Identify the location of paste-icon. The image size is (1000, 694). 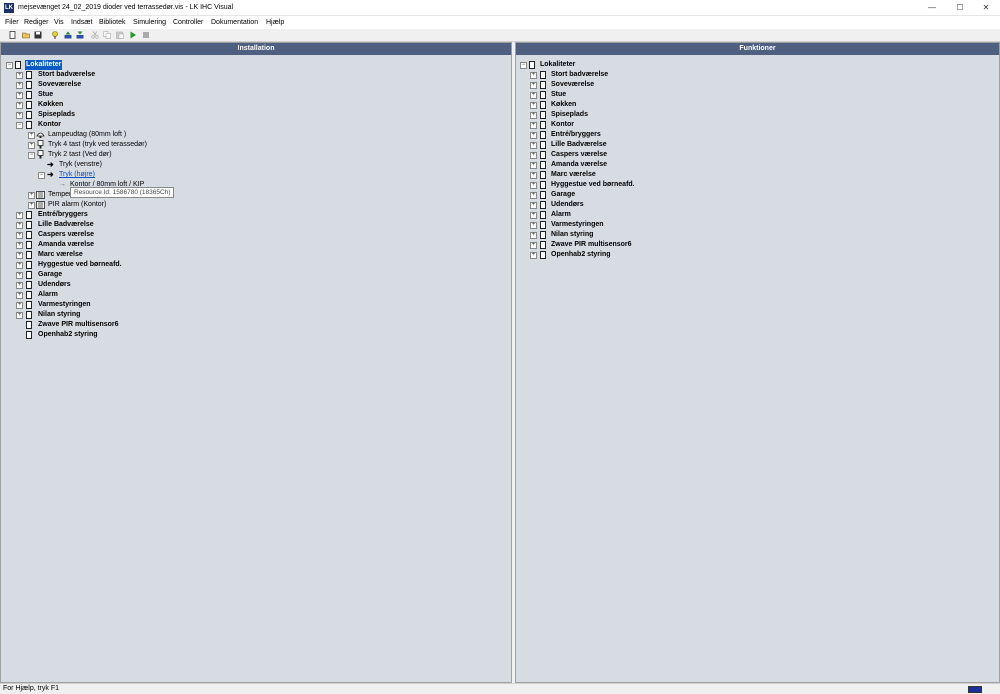
(120, 35).